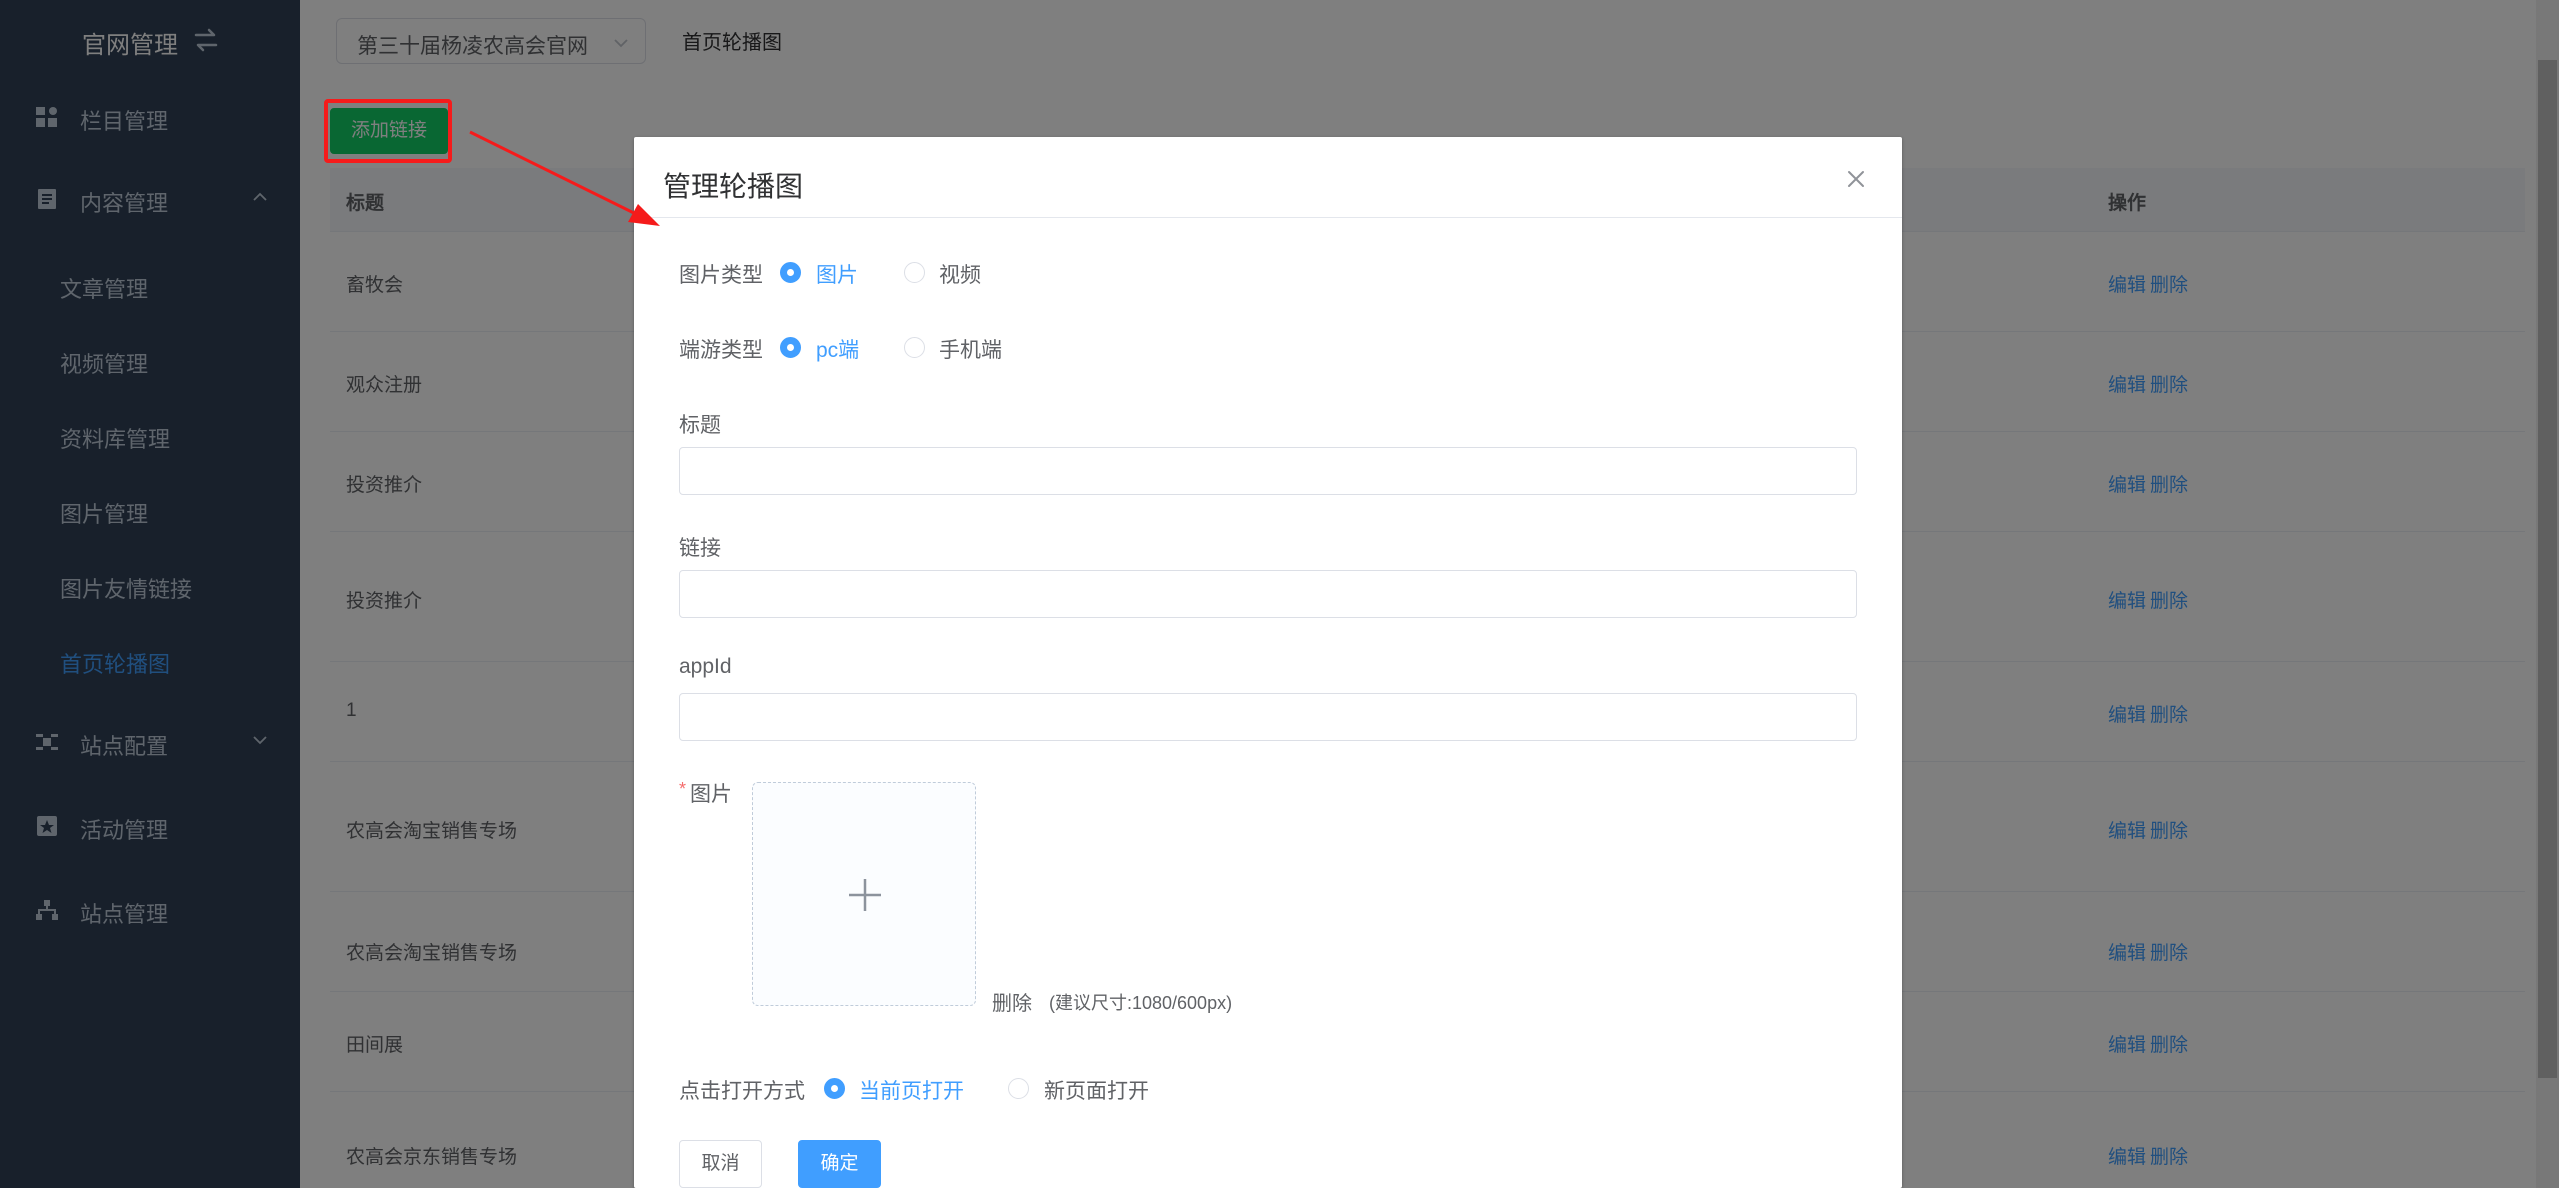 This screenshot has width=2559, height=1188. I want to click on confirm-button: 确定, so click(839, 1164).